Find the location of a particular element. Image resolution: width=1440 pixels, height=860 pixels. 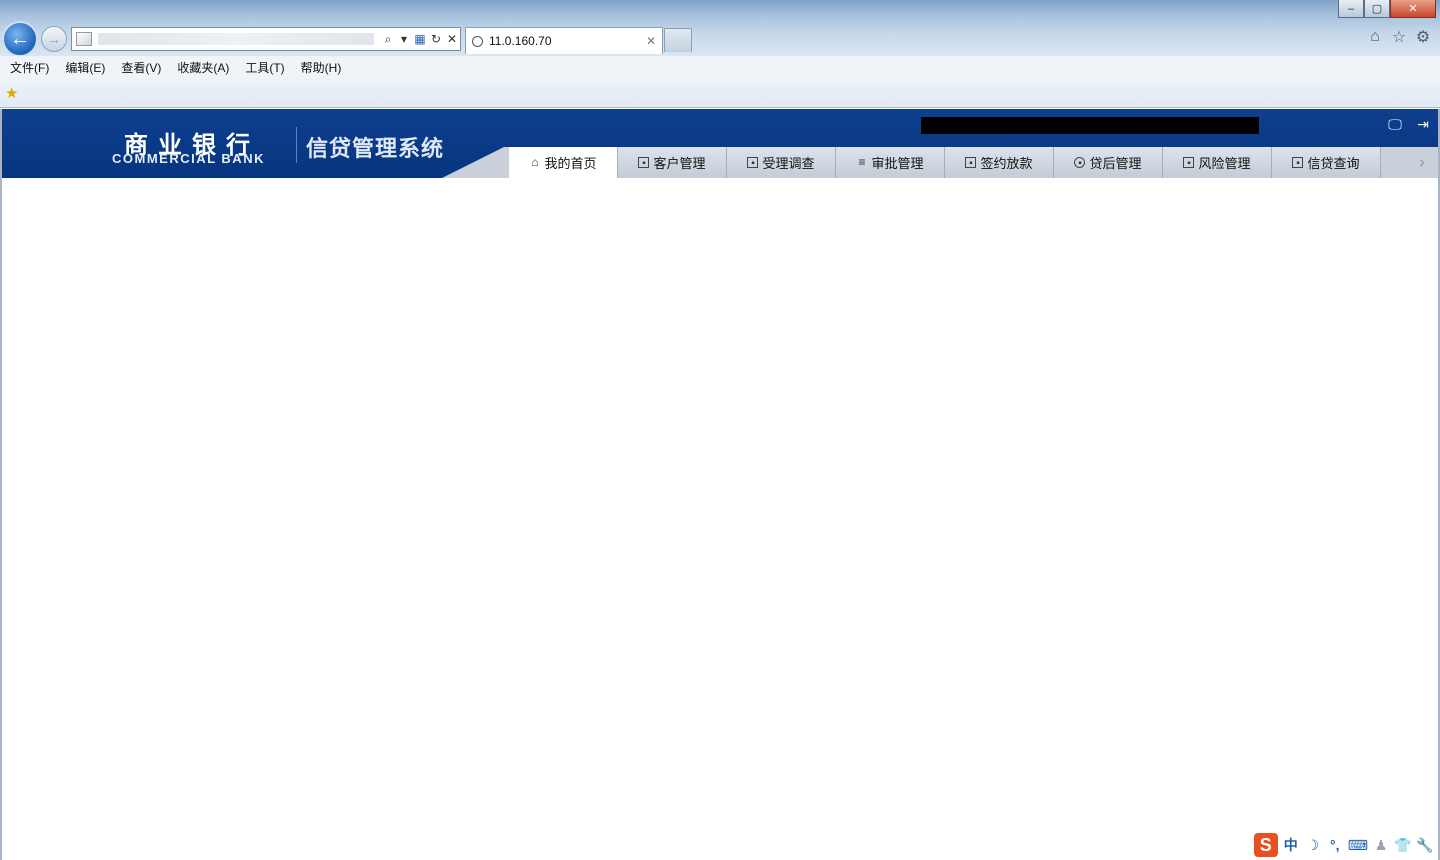

bank-logo-en: COMMERCIAL BANK is located at coordinates (188, 158).